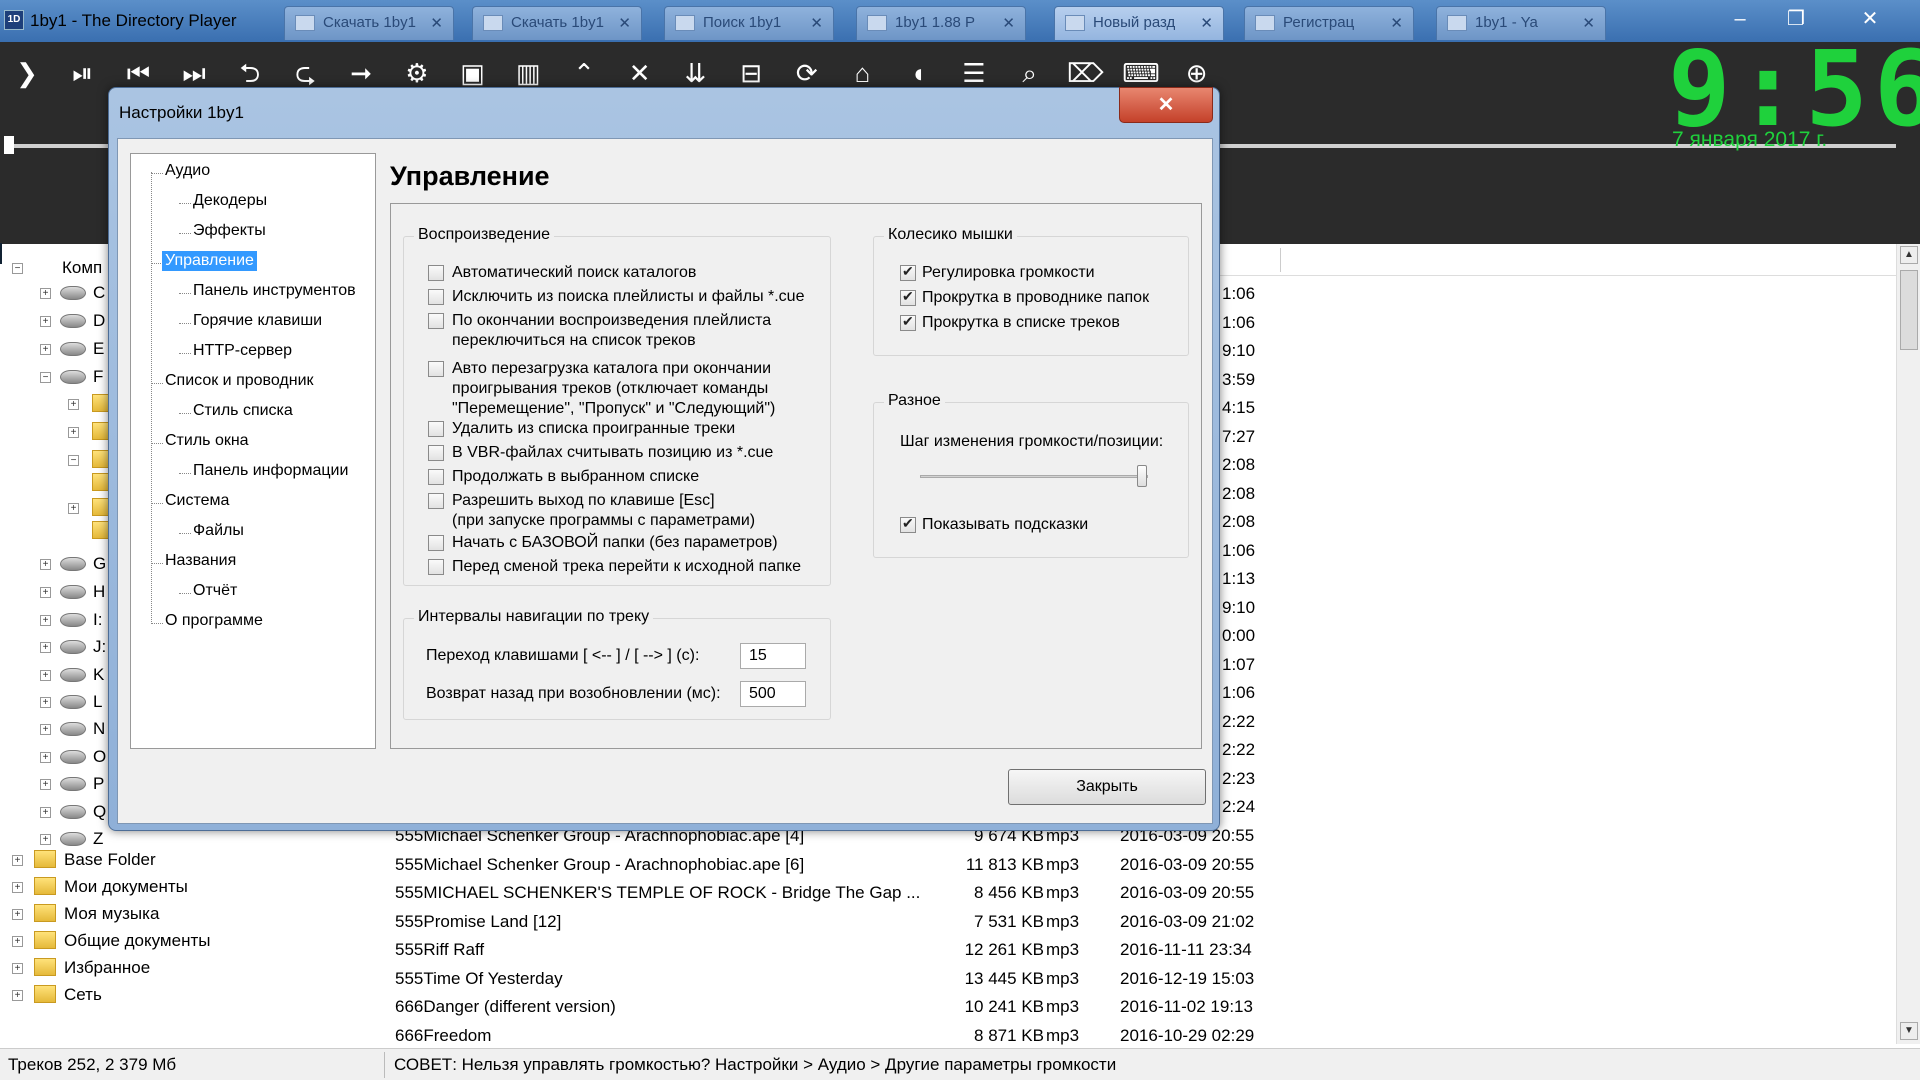  What do you see at coordinates (209, 261) in the screenshot?
I see `nav-item: Управление` at bounding box center [209, 261].